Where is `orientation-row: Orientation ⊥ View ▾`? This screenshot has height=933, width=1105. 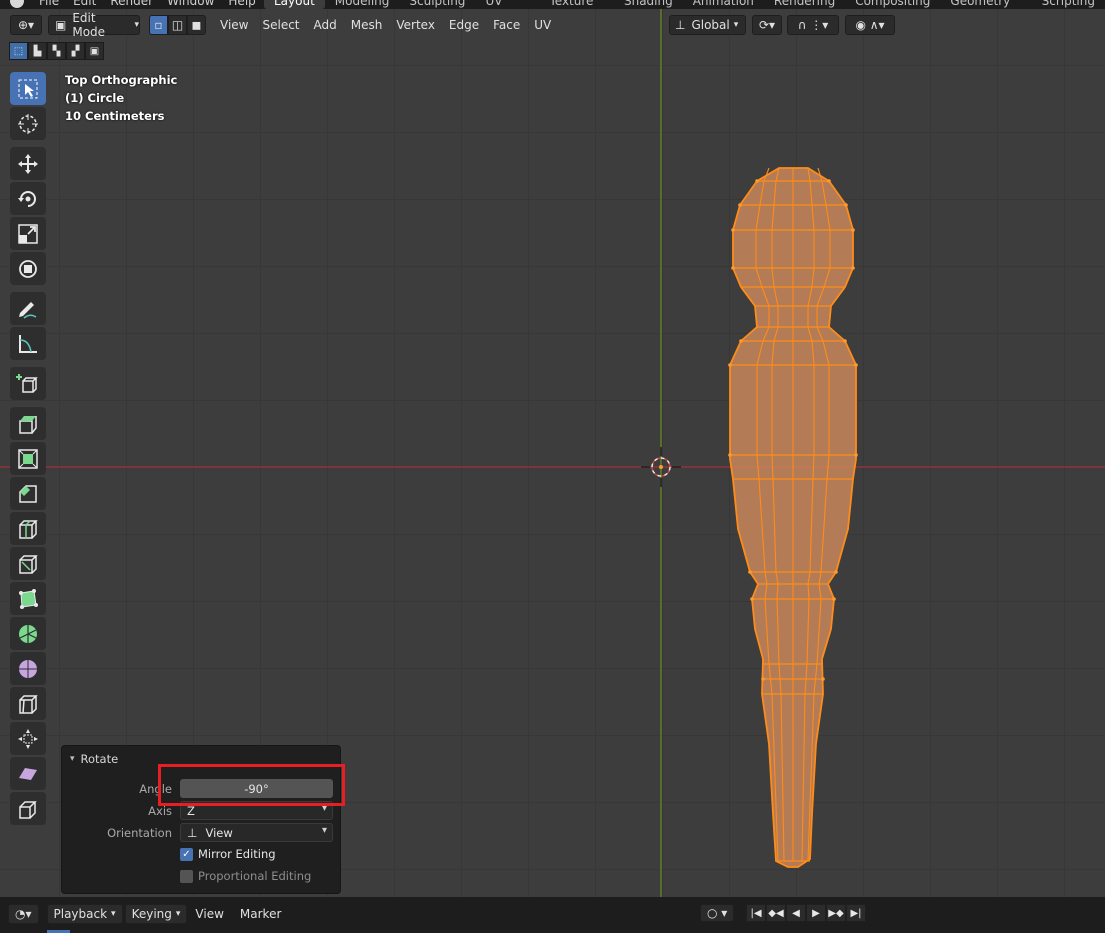 orientation-row: Orientation ⊥ View ▾ is located at coordinates (202, 833).